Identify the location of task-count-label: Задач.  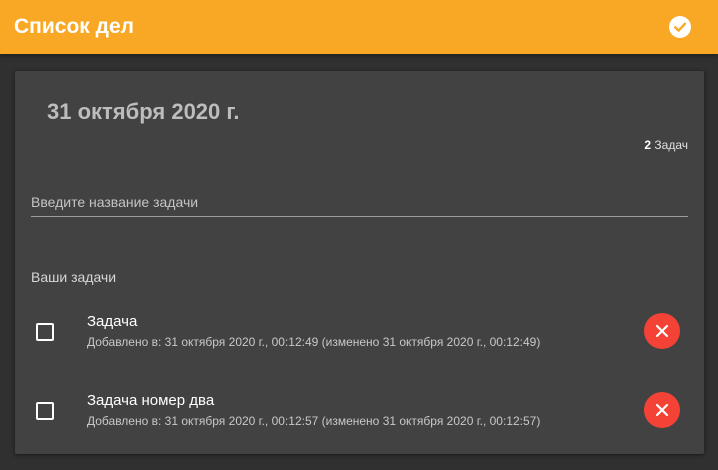
(671, 145).